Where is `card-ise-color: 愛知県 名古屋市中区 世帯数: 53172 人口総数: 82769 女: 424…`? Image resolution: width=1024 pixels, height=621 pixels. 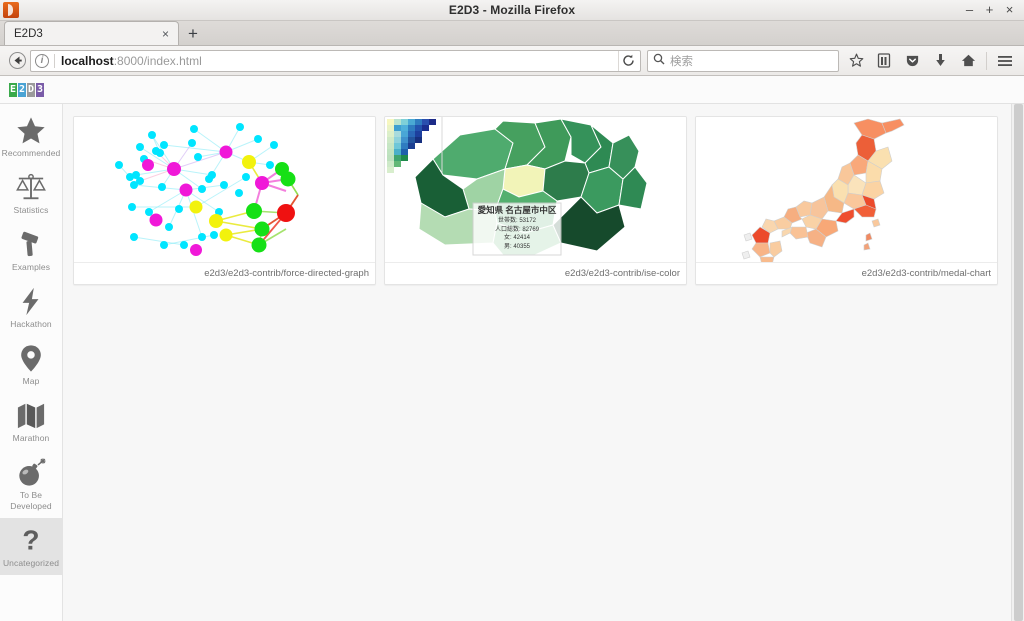 card-ise-color: 愛知県 名古屋市中区 世帯数: 53172 人口総数: 82769 女: 424… is located at coordinates (535, 200).